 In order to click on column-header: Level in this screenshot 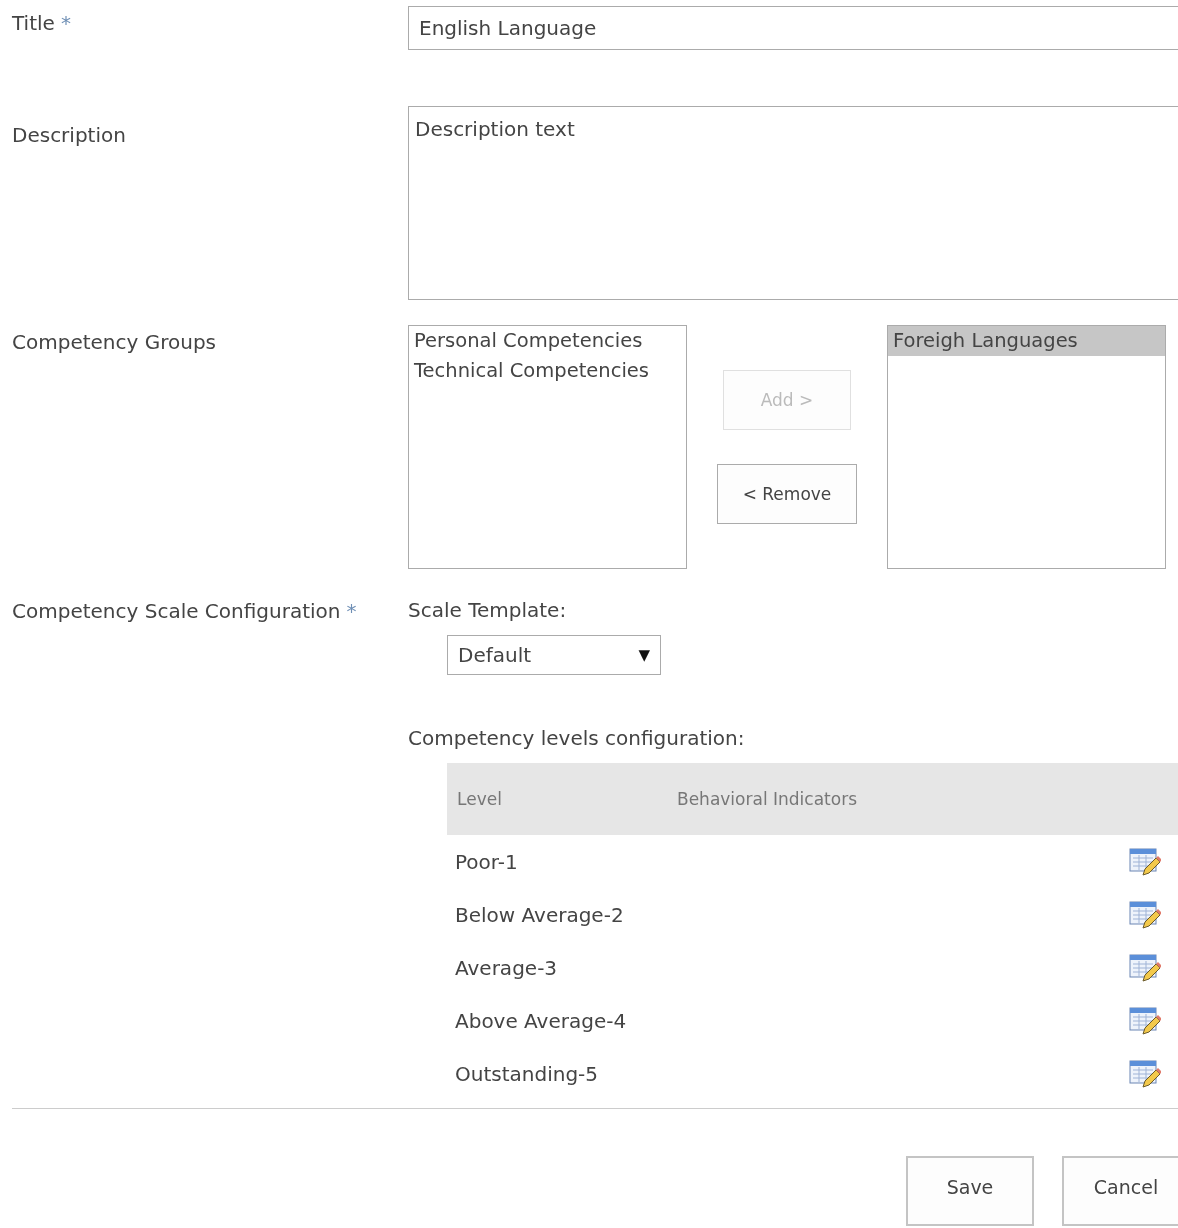, I will do `click(479, 799)`.